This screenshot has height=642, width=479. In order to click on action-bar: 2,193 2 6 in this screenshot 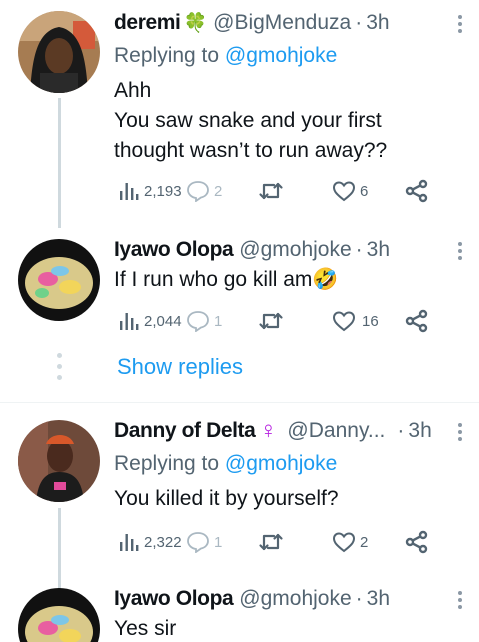, I will do `click(279, 191)`.